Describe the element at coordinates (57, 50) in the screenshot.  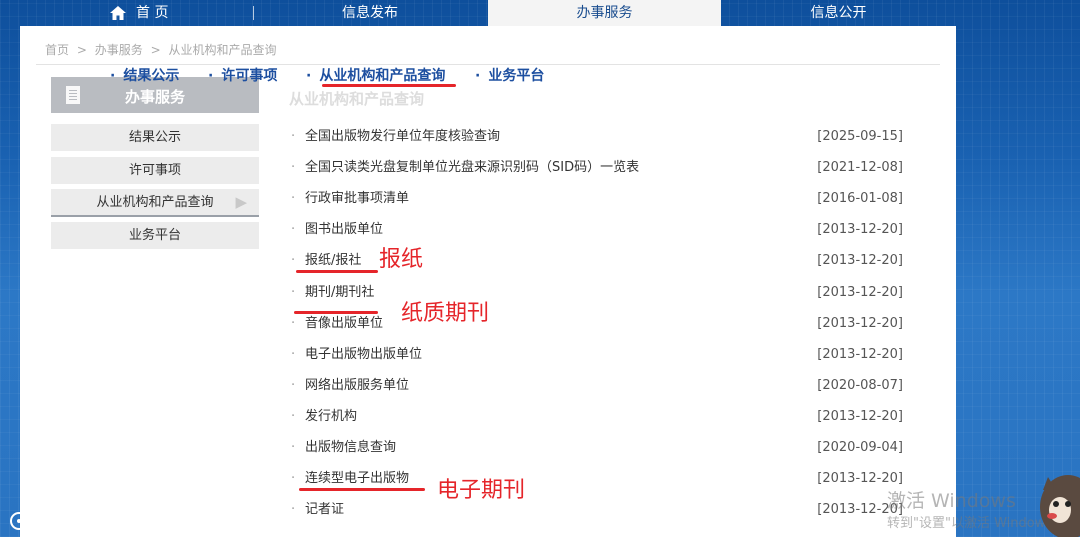
I see `breadcrumb-home: 首页` at that location.